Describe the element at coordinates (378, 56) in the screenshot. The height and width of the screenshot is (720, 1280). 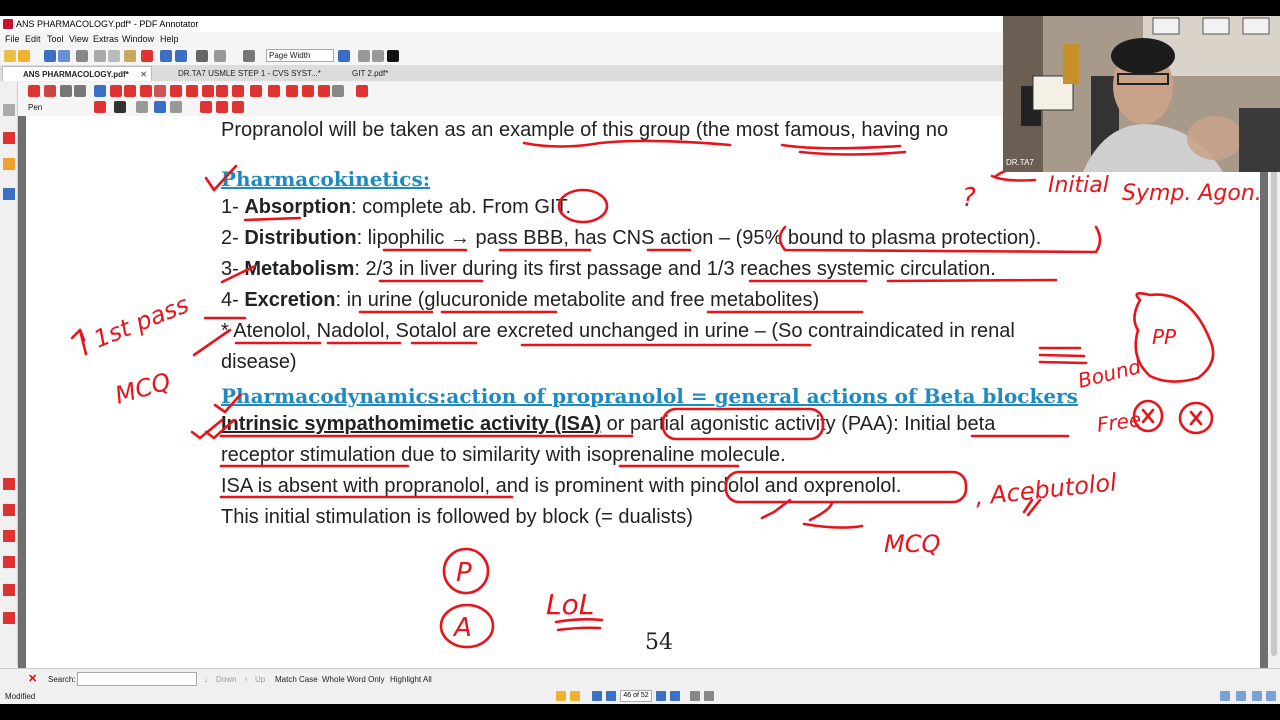
I see `fullscreen-icon` at that location.